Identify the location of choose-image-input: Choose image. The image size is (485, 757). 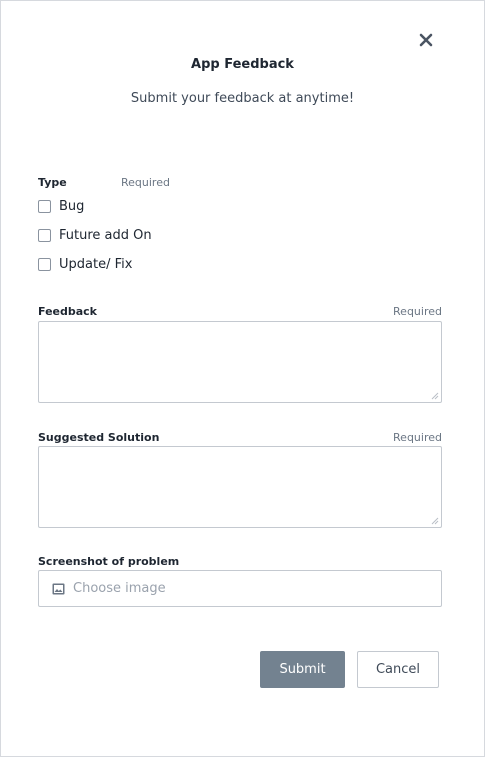
(240, 588).